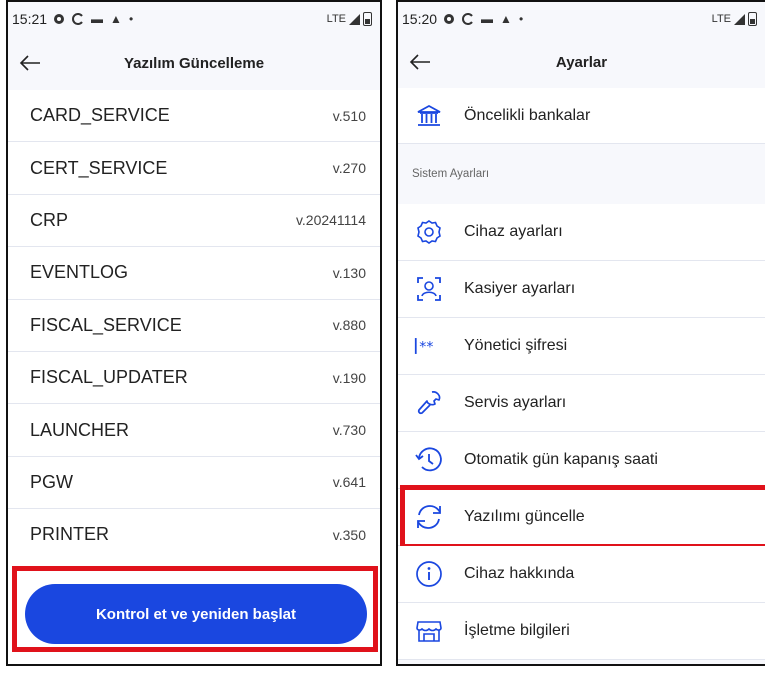 Image resolution: width=765 pixels, height=674 pixels. What do you see at coordinates (429, 574) in the screenshot?
I see `info-icon` at bounding box center [429, 574].